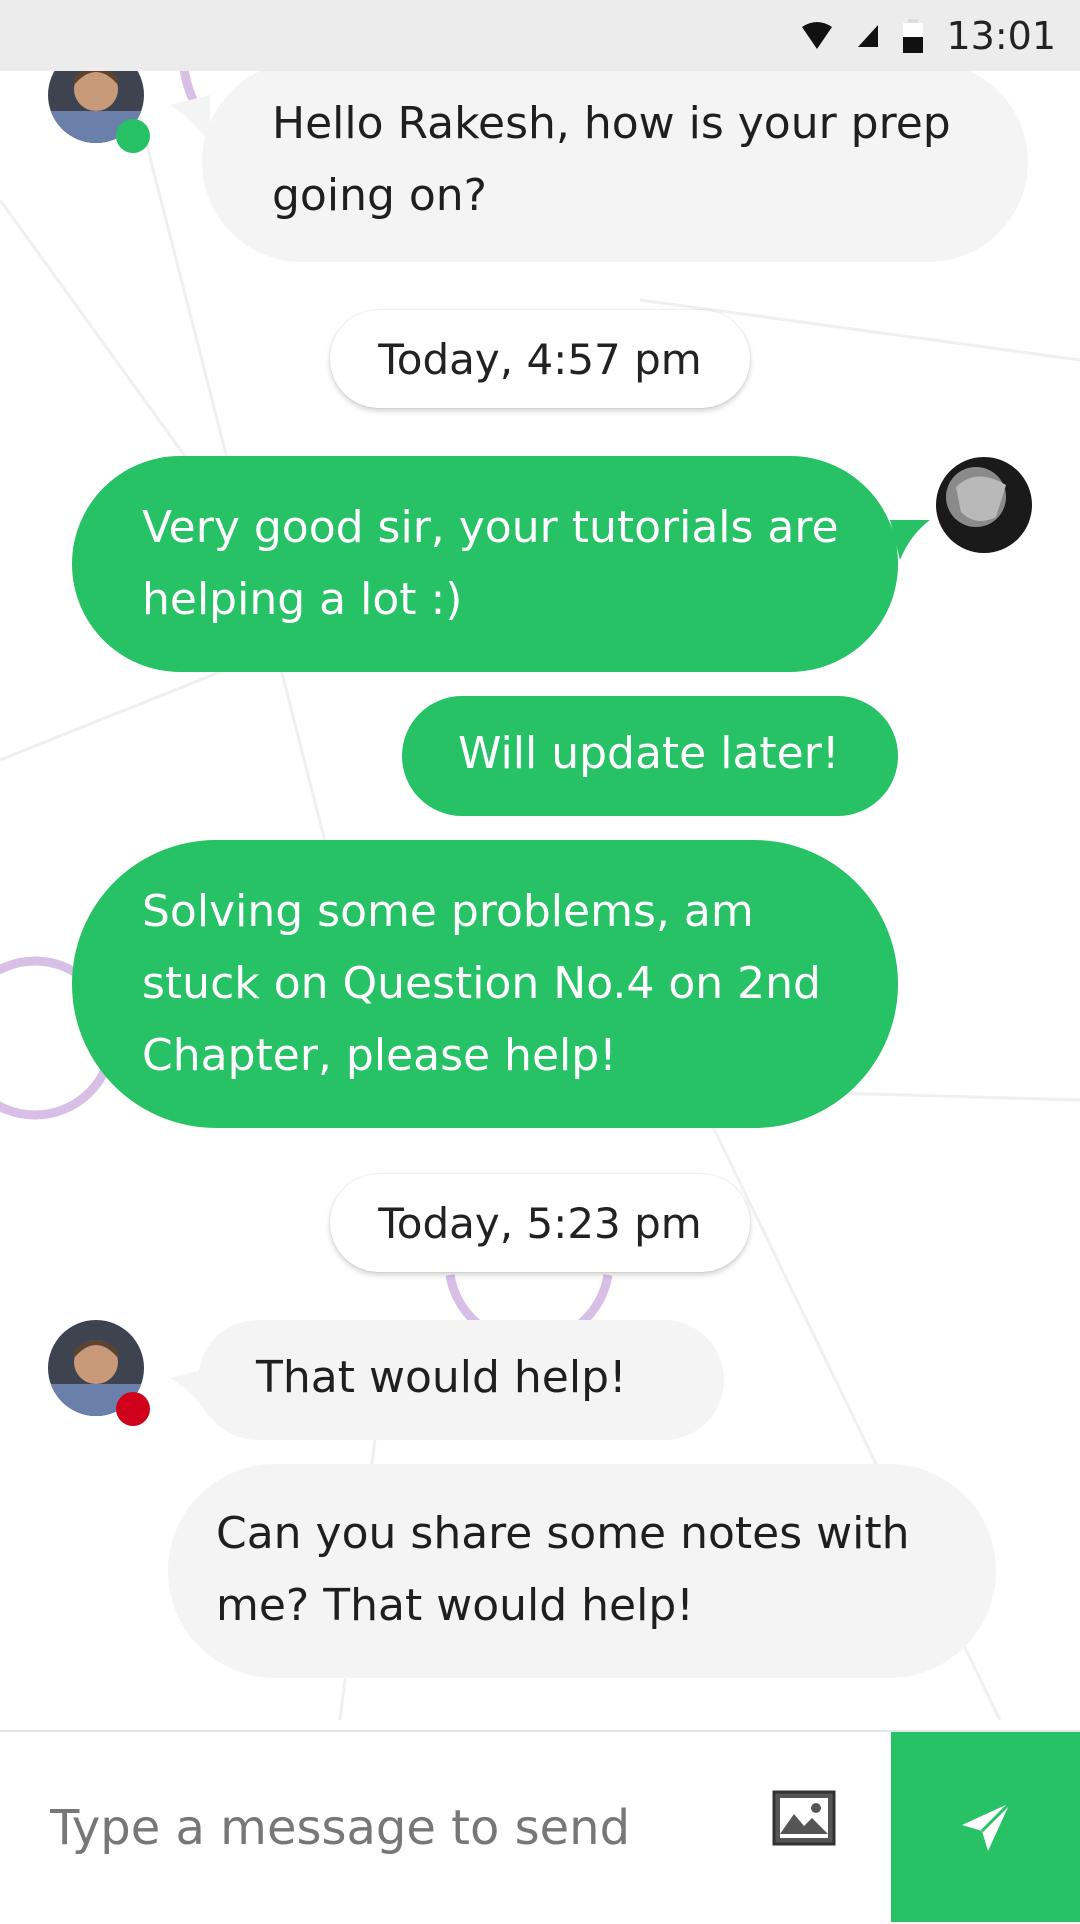 This screenshot has height=1924, width=1080. Describe the element at coordinates (540, 359) in the screenshot. I see `timestamp-chip: Today, 4:57 pm` at that location.